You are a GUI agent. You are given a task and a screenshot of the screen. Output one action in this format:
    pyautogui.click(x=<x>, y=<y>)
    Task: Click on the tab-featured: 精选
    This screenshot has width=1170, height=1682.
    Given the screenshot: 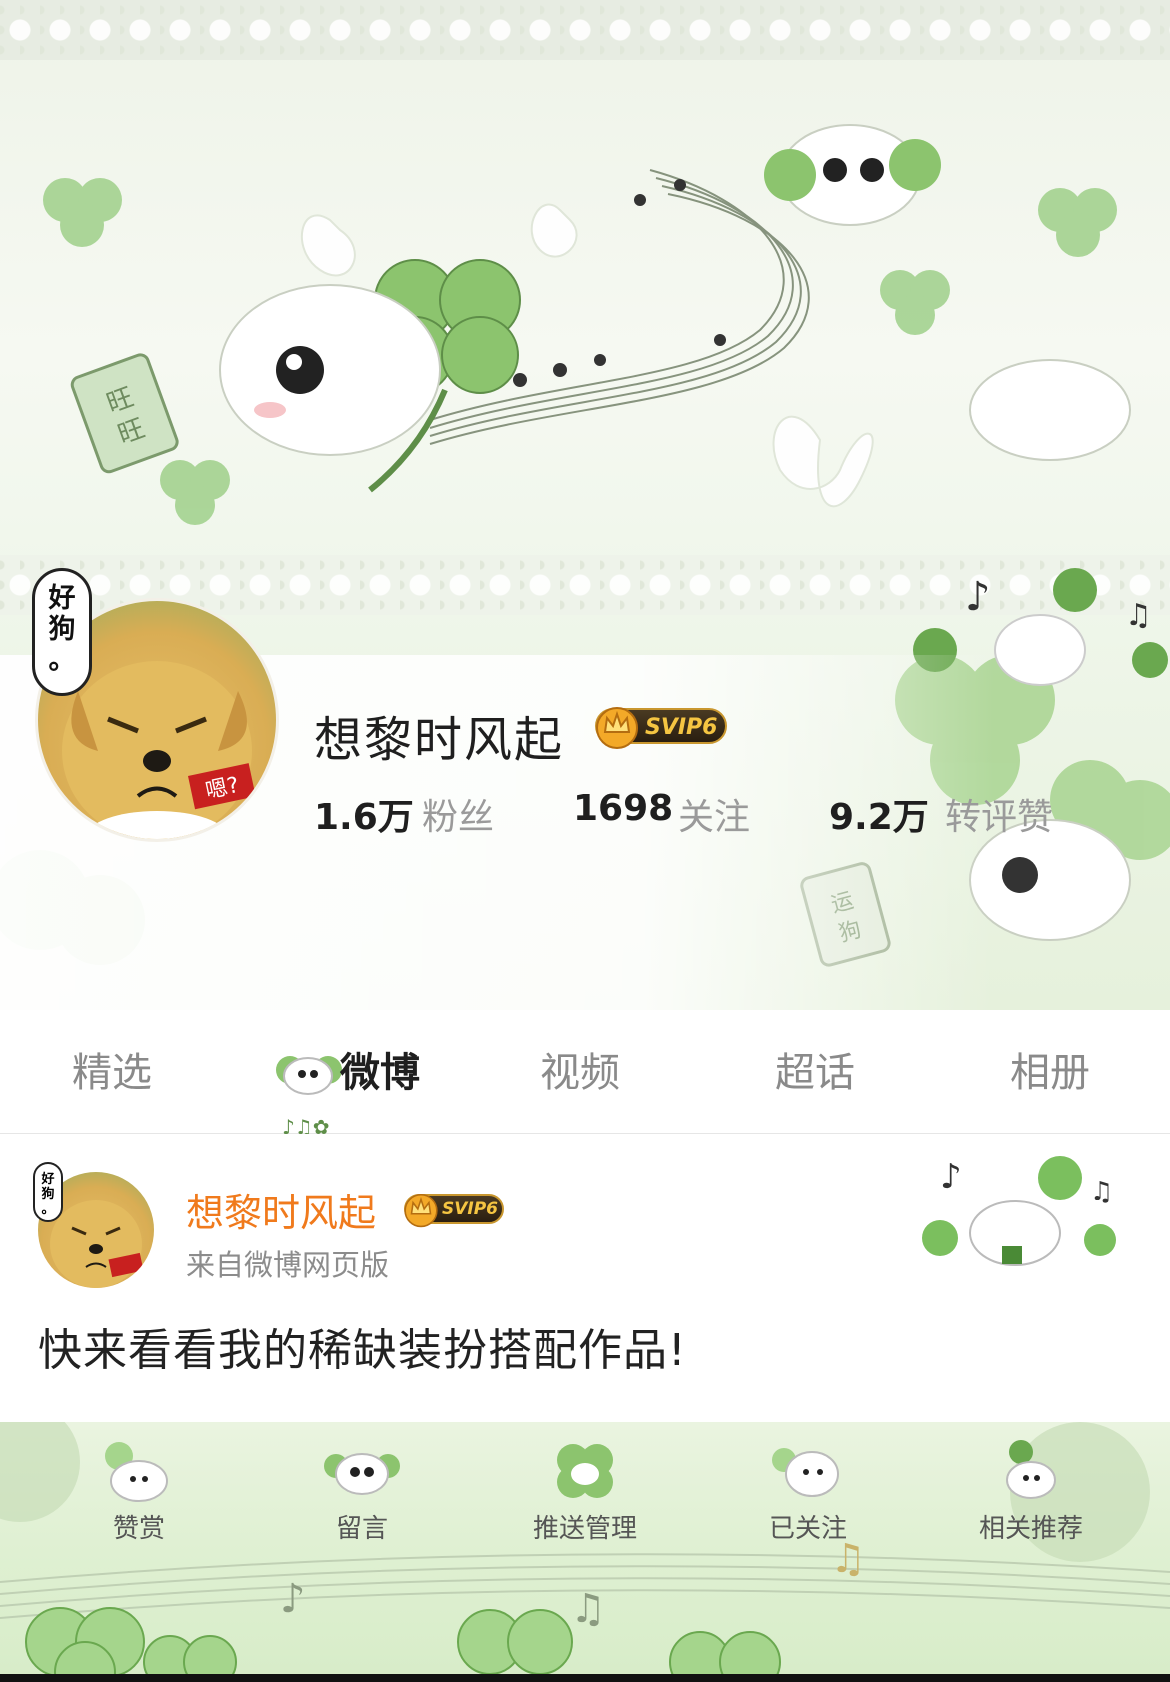 What is the action you would take?
    pyautogui.click(x=112, y=1069)
    